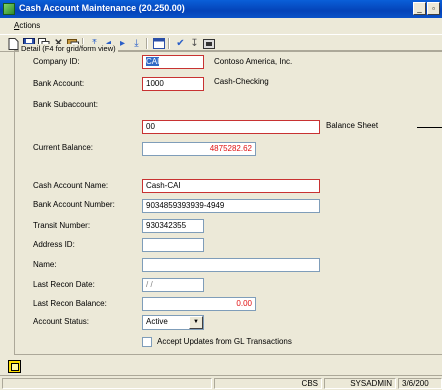 This screenshot has width=442, height=390. What do you see at coordinates (65, 104) in the screenshot?
I see `bank-subaccount-label: Bank Subaccount:` at bounding box center [65, 104].